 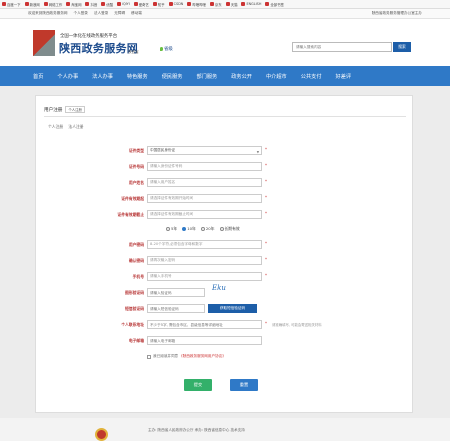 I want to click on address-hint: 请准确填写, 可能会寄送相关材料, so click(x=297, y=325).